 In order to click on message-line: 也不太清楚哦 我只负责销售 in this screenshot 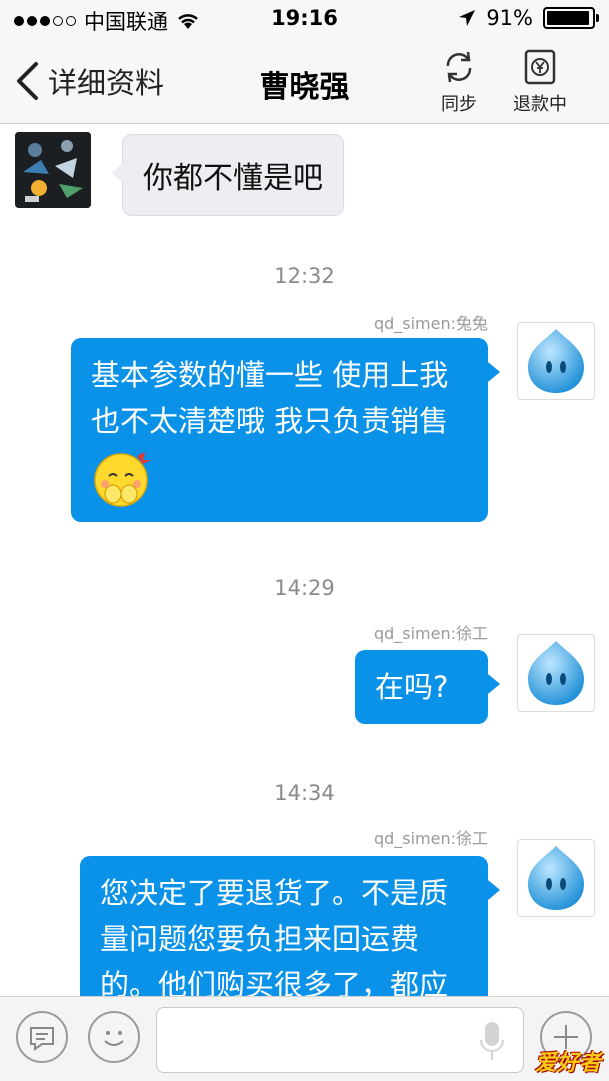, I will do `click(270, 421)`.